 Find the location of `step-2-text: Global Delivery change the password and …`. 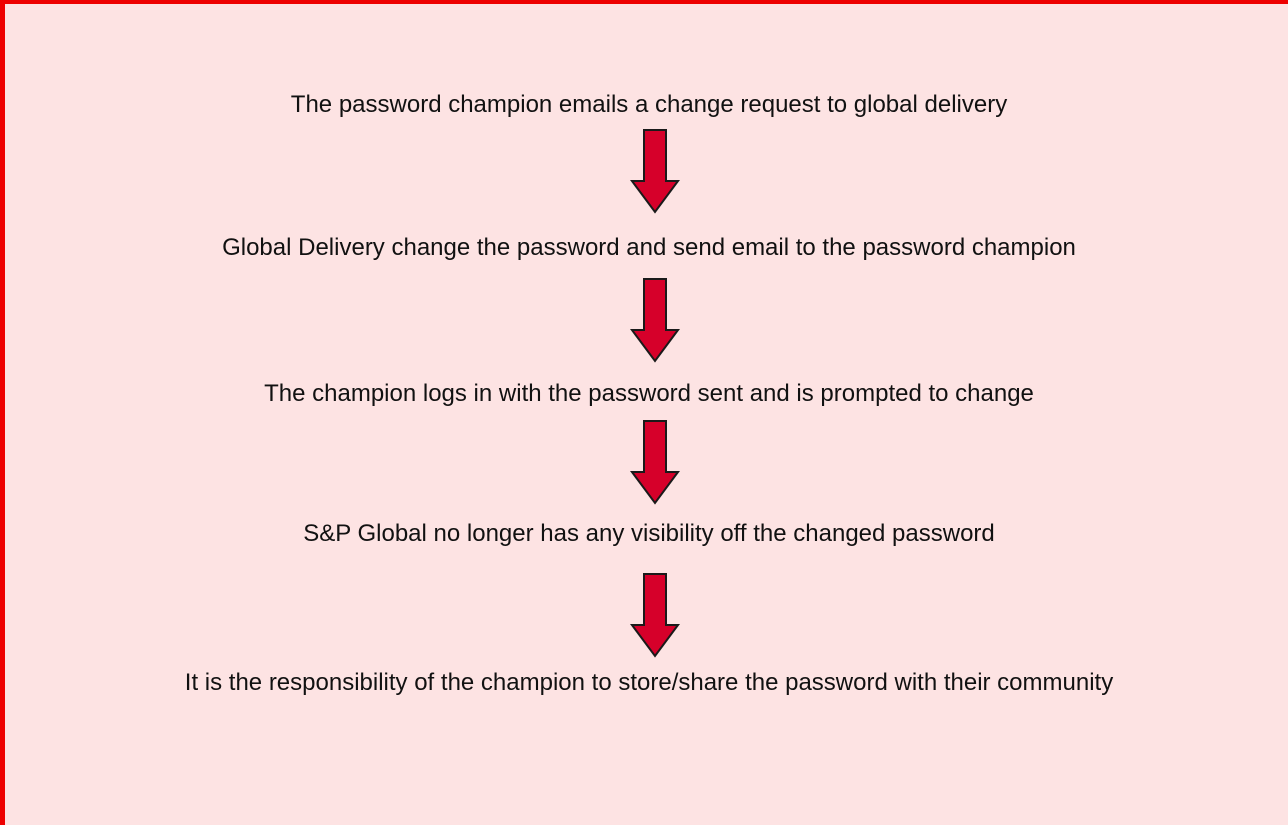

step-2-text: Global Delivery change the password and … is located at coordinates (649, 247).